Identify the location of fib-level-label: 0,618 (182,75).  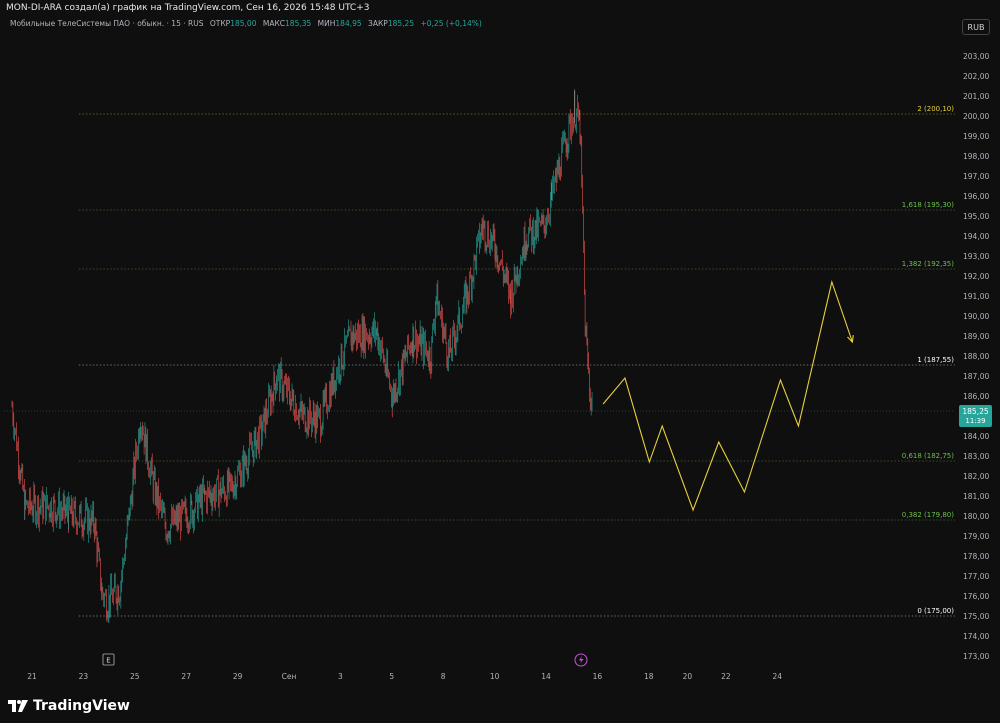
(928, 456).